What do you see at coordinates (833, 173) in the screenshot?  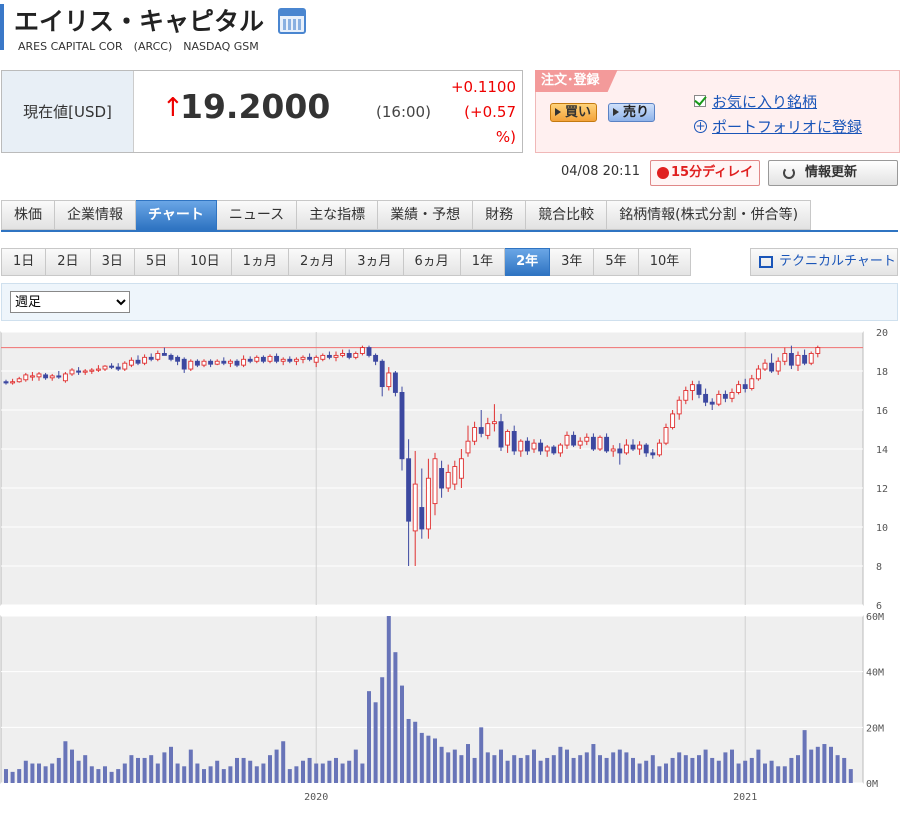 I see `refresh-button: 情報更新` at bounding box center [833, 173].